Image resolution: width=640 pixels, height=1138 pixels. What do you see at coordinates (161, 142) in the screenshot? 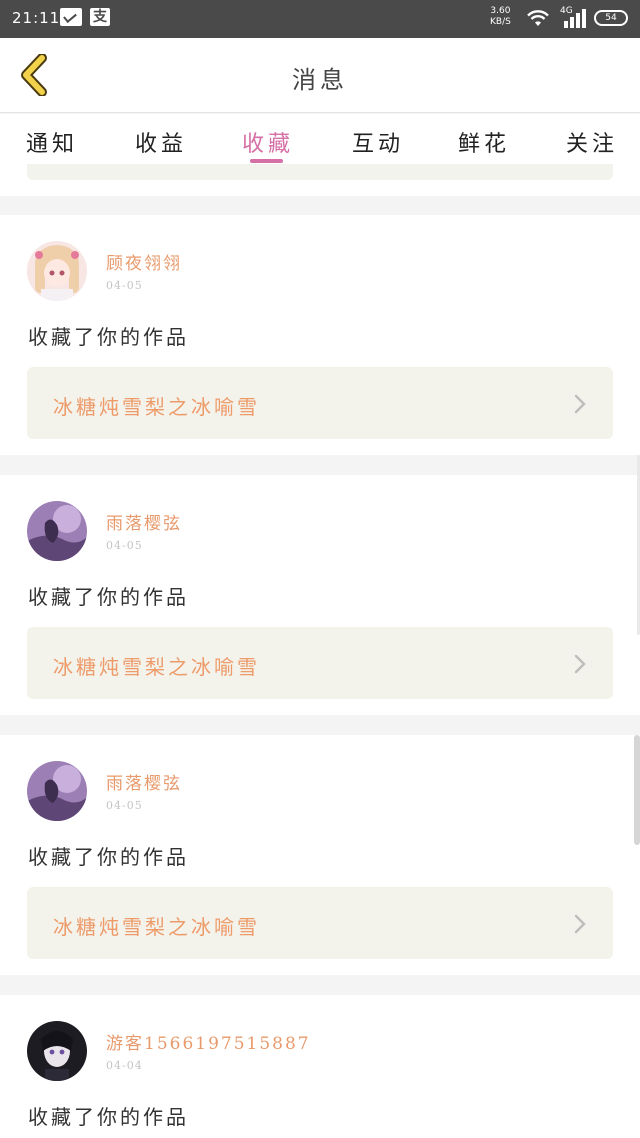
I see `tab-earnings: 收益` at bounding box center [161, 142].